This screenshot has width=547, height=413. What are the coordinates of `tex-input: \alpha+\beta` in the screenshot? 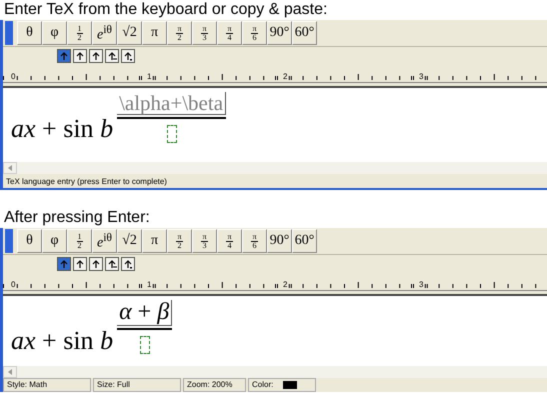 It's located at (171, 104).